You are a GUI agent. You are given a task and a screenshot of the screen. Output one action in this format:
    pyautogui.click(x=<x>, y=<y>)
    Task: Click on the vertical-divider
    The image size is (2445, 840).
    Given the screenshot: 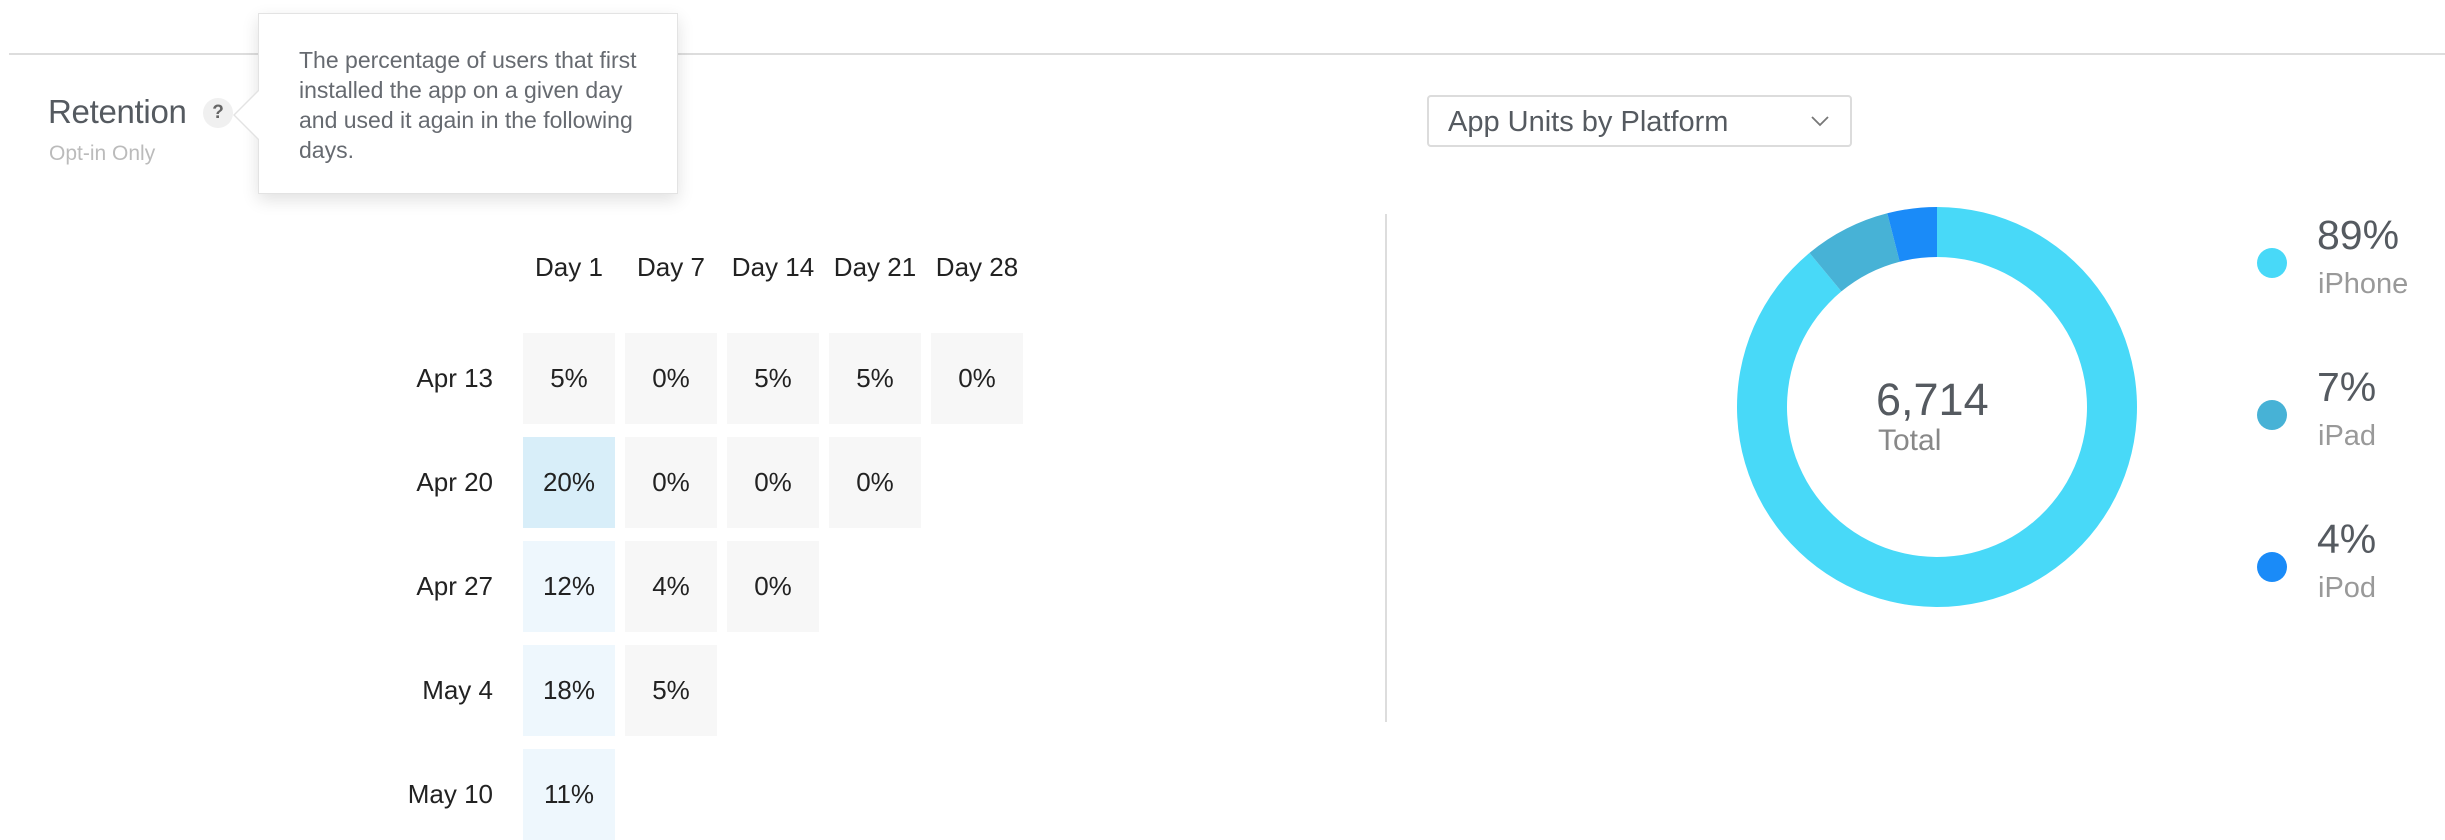 What is the action you would take?
    pyautogui.click(x=1386, y=468)
    